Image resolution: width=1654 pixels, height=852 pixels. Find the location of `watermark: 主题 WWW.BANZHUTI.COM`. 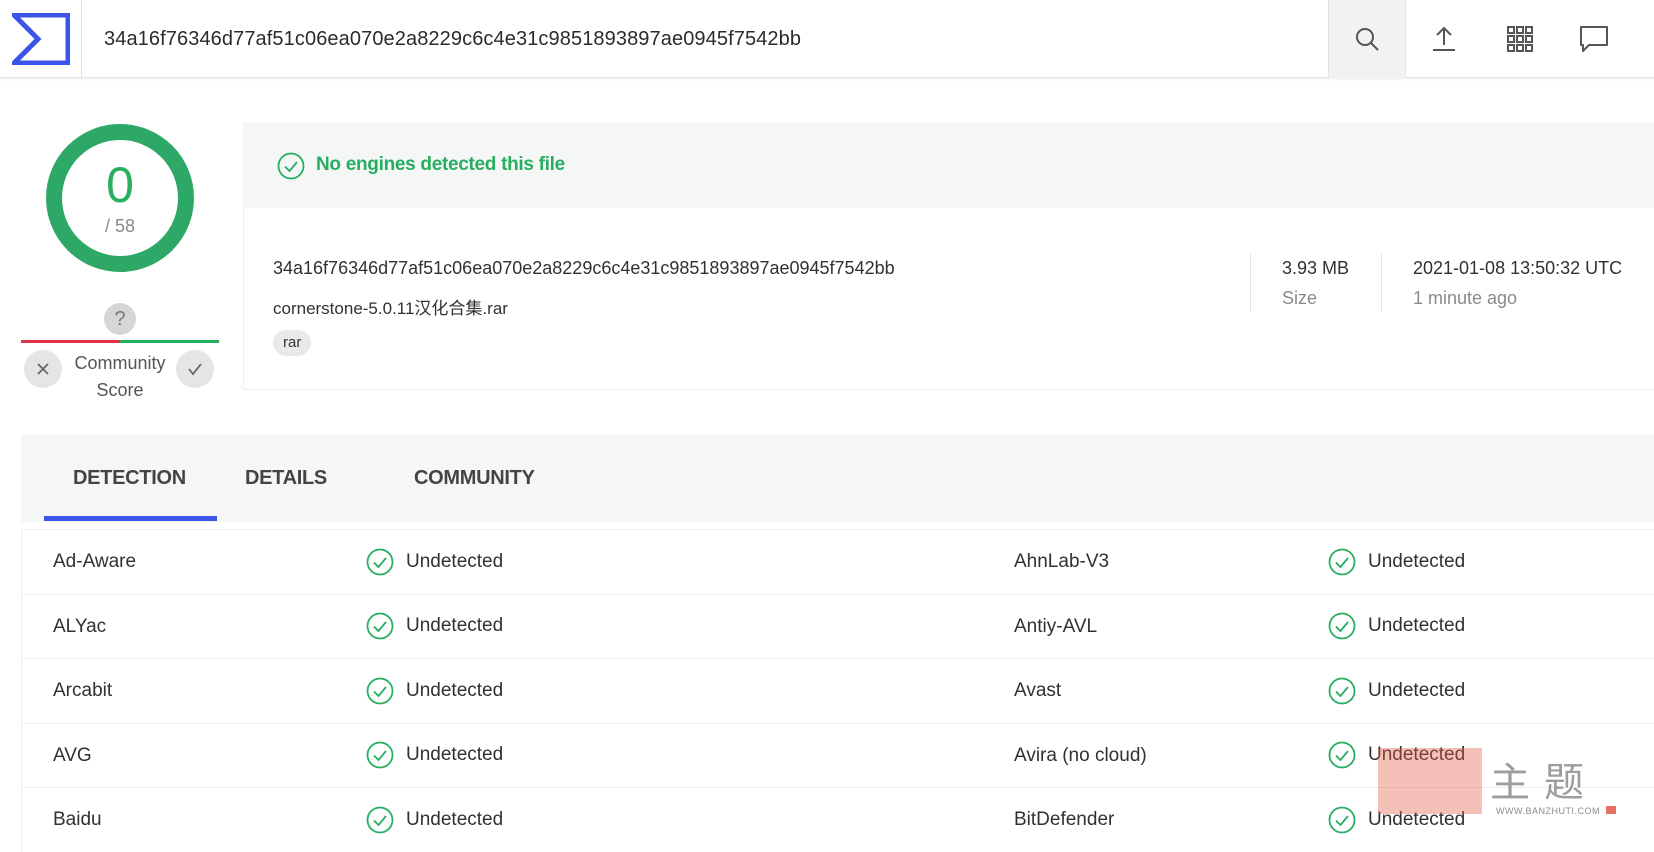

watermark: 主题 WWW.BANZHUTI.COM is located at coordinates (1498, 784).